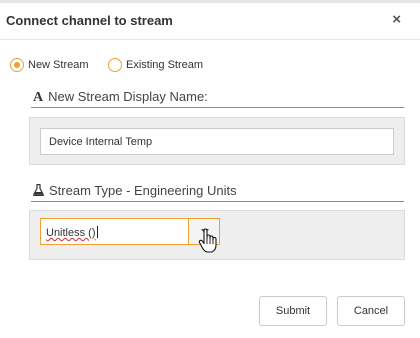  I want to click on close-icon: ×, so click(396, 19).